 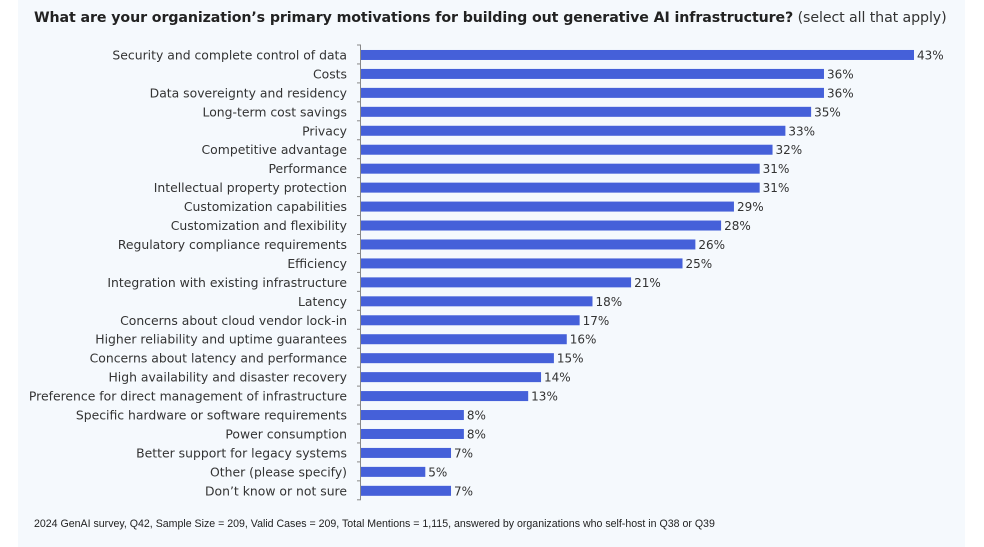 I want to click on category-label: Concerns about latency and performance, so click(x=218, y=358).